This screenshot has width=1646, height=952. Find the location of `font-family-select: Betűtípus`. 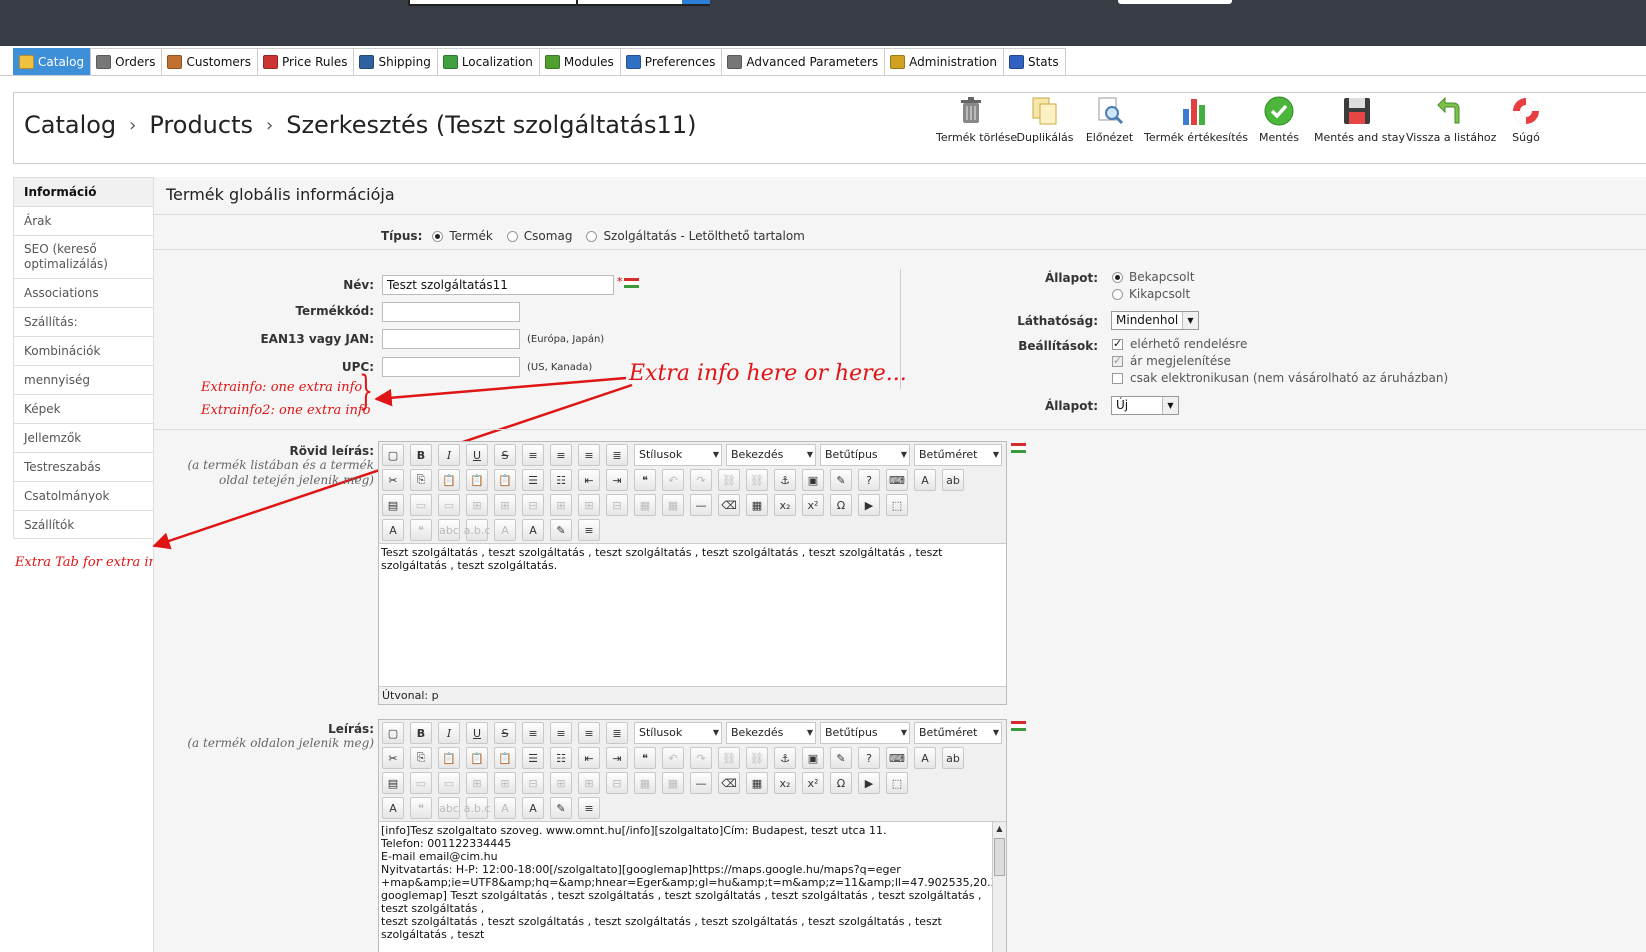

font-family-select: Betűtípus is located at coordinates (865, 733).